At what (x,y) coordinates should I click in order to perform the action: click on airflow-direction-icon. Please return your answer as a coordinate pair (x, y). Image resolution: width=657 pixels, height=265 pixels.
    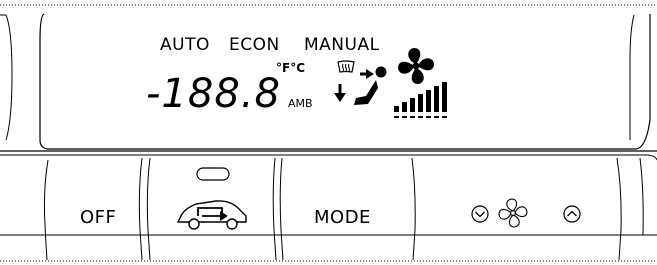
    Looking at the image, I should click on (360, 85).